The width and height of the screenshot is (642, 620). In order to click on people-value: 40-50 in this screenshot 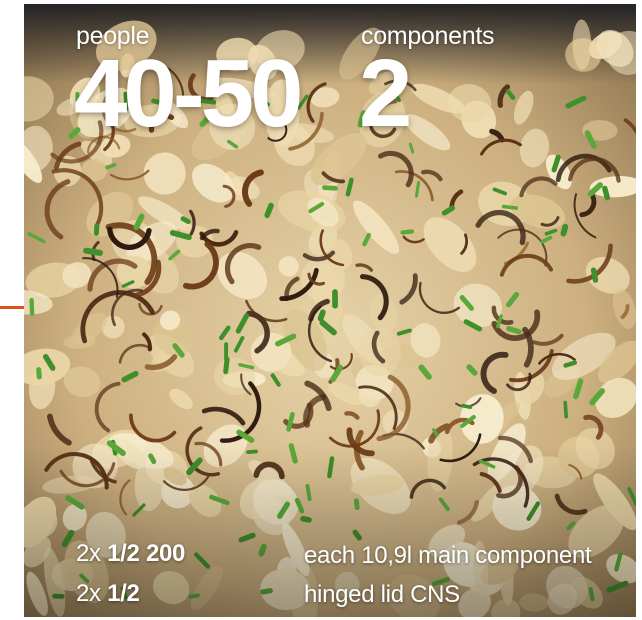, I will do `click(189, 93)`.